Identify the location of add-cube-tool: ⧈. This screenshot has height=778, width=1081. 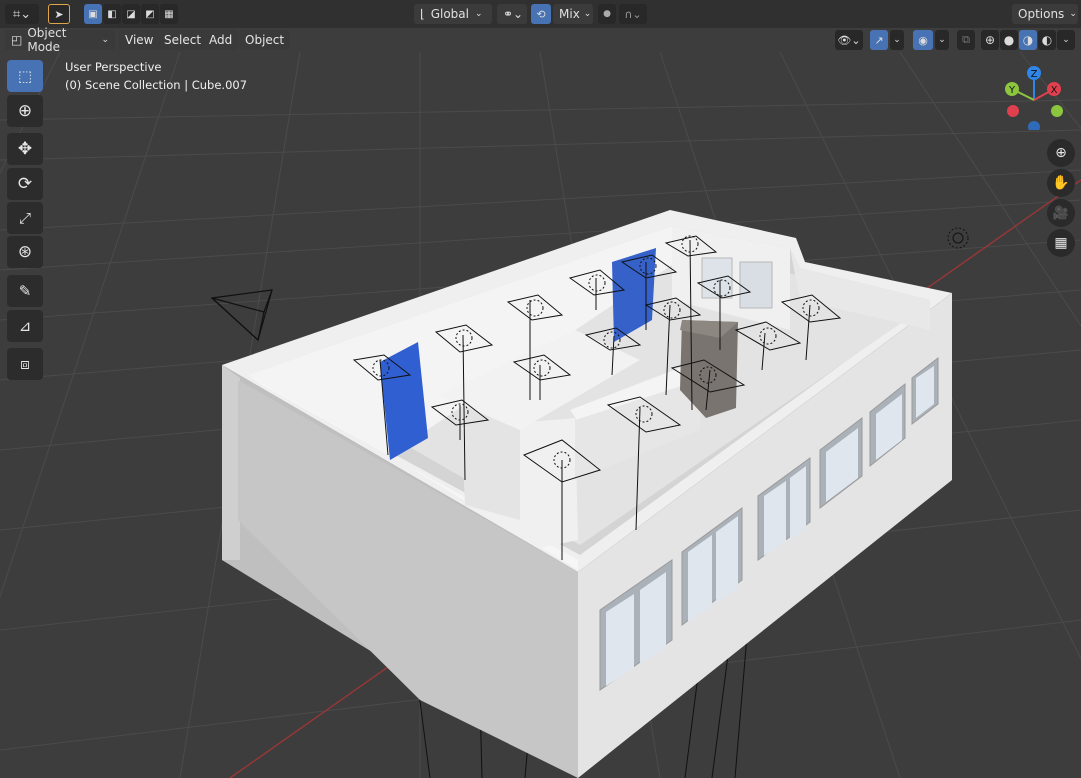
(25, 364).